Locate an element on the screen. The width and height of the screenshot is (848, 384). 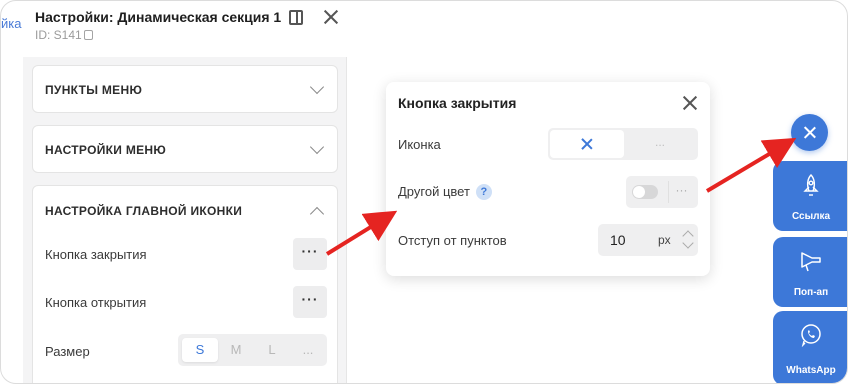
arrow-to-widget is located at coordinates (751, 165).